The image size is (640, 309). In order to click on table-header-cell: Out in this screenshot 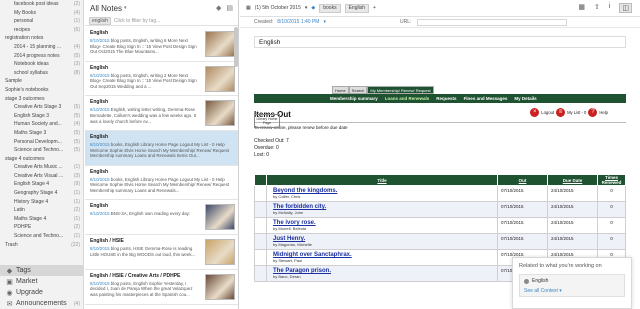, I will do `click(522, 180)`.